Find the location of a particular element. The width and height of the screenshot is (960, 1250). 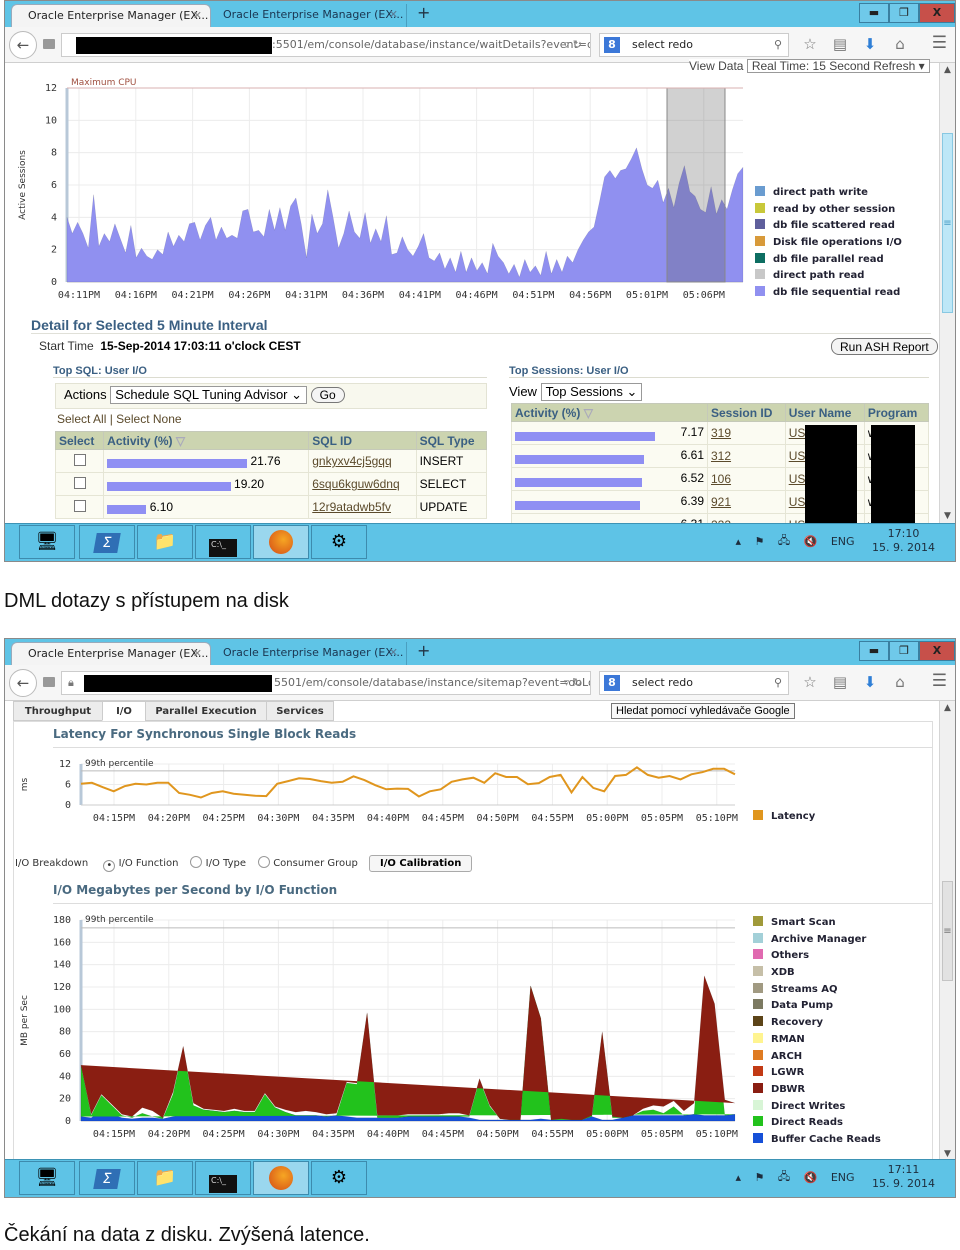

tab-io: I/O is located at coordinates (124, 711).